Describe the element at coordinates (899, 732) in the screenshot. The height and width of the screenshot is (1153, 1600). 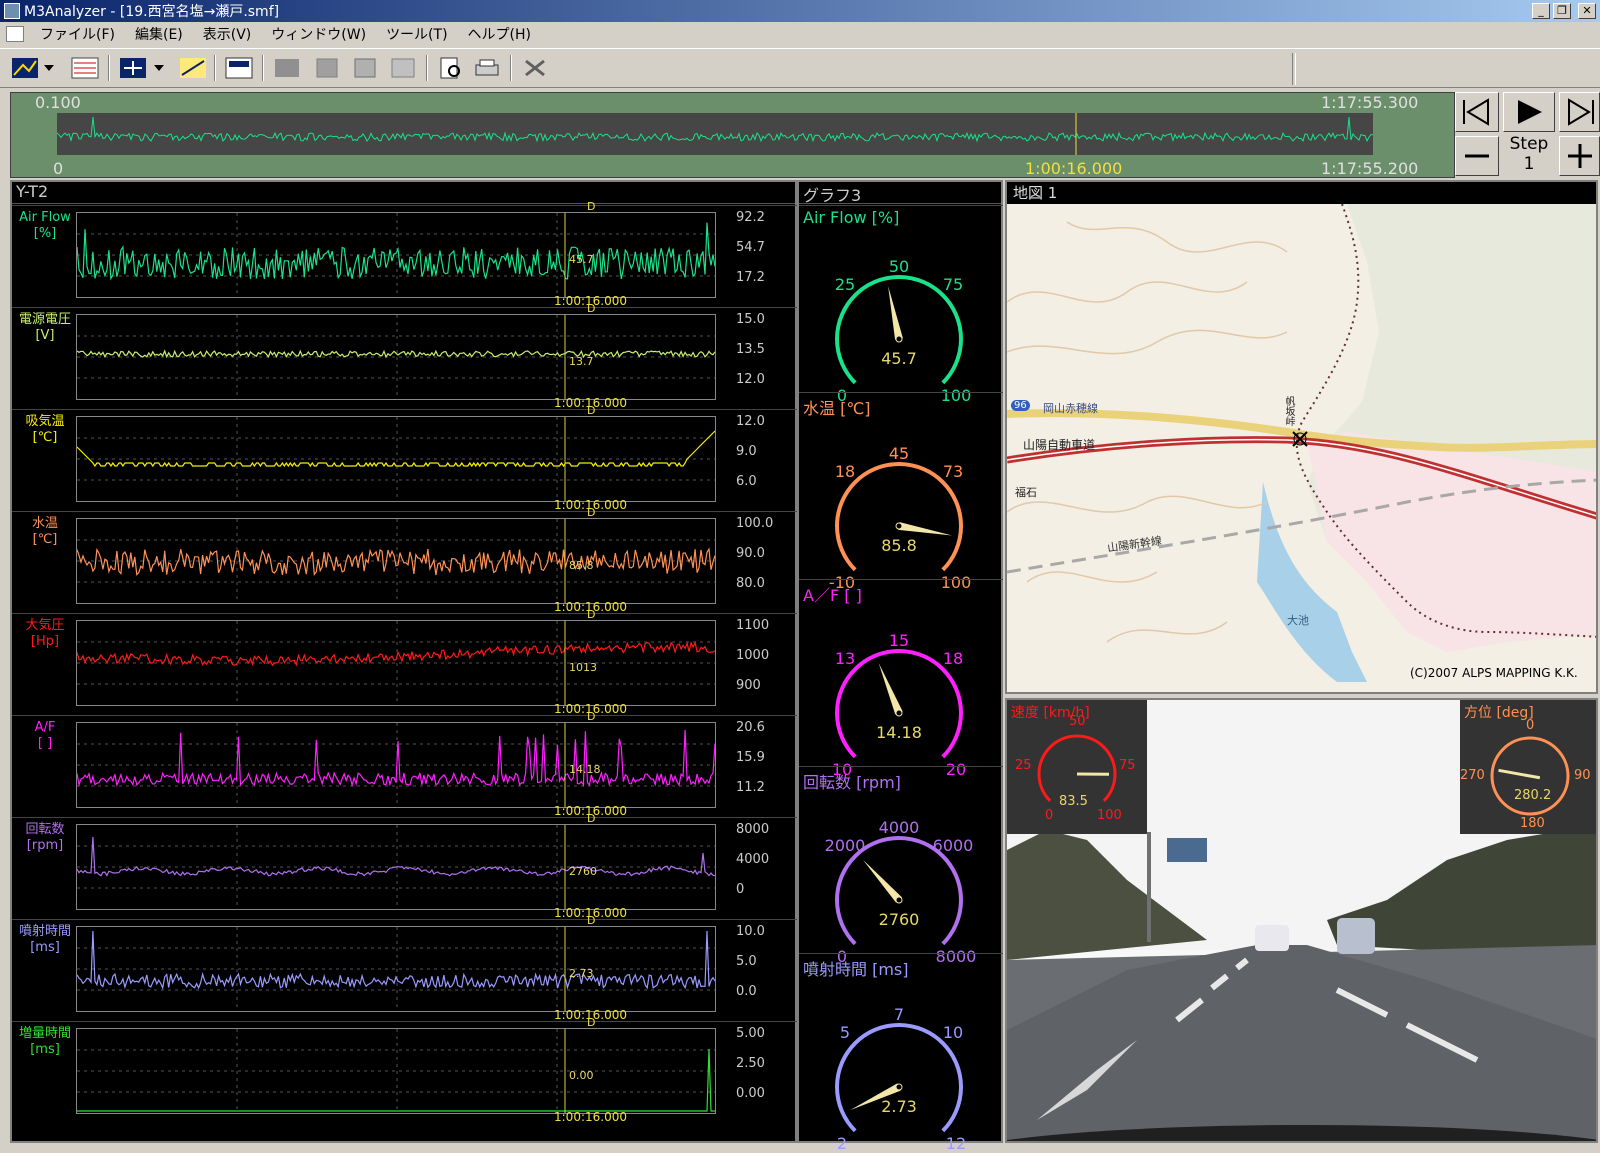
I see `gauge-value: 14.18` at that location.